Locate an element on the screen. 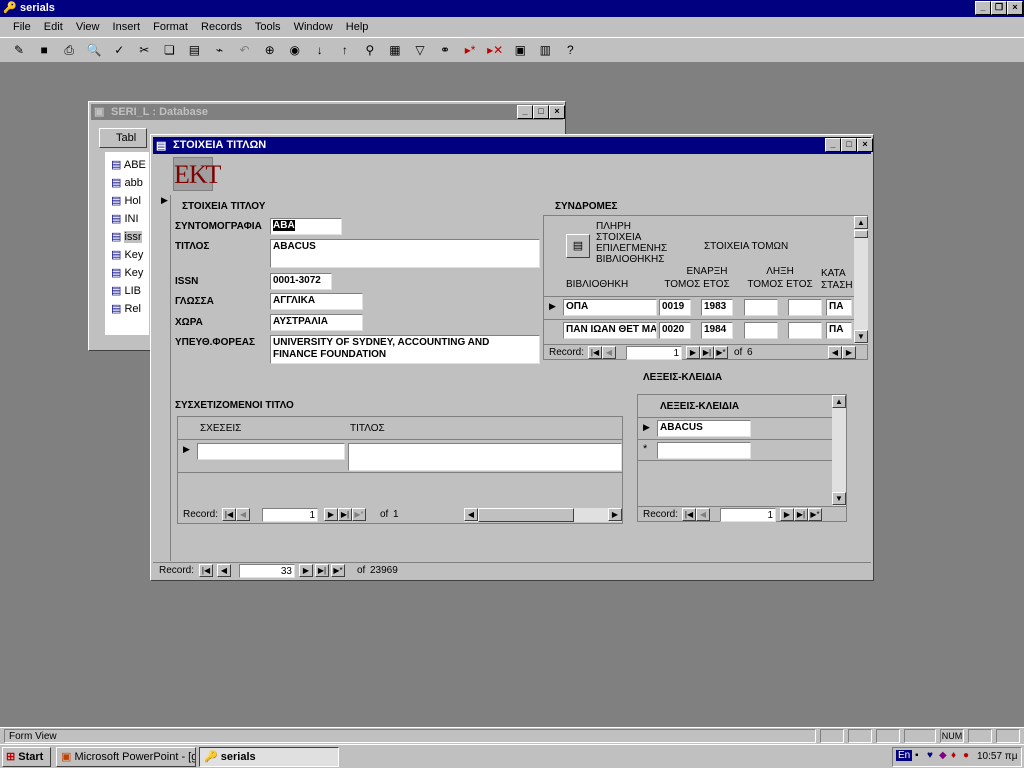  copy-icon: ❏ is located at coordinates (169, 50).